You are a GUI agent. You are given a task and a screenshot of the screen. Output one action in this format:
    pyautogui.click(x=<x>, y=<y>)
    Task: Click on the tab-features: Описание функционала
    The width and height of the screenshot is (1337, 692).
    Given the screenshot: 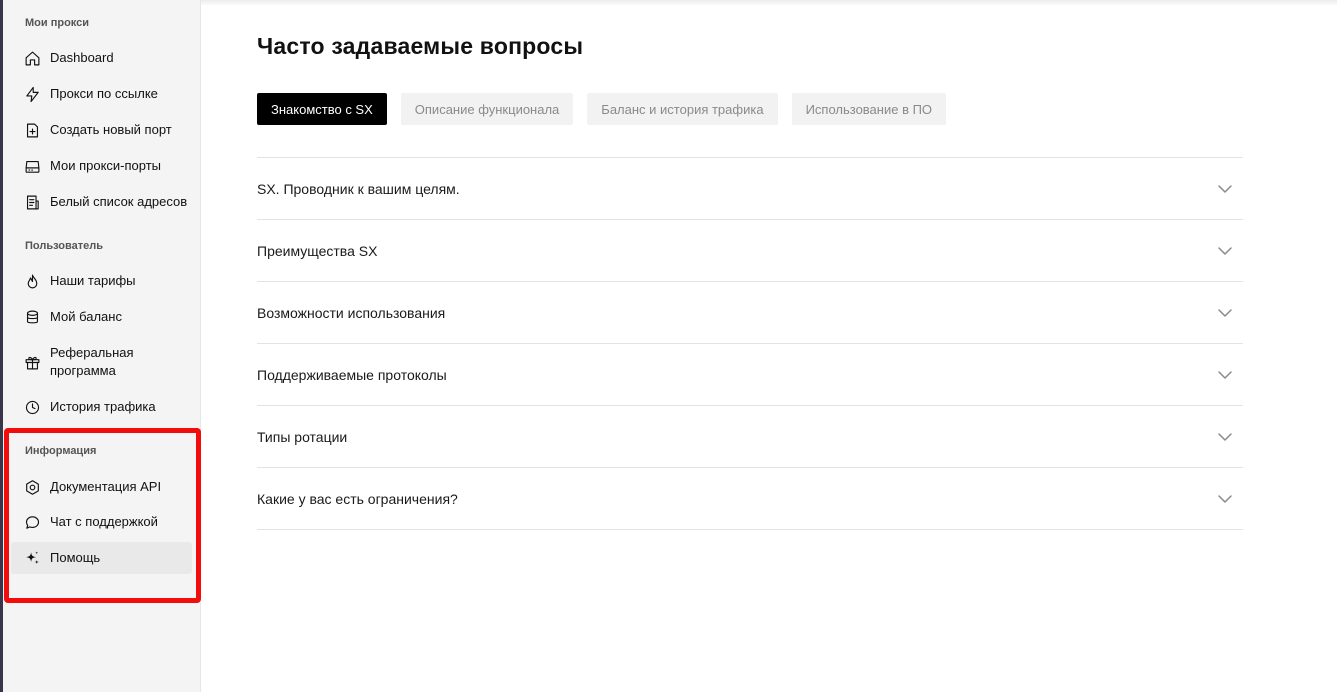 What is the action you would take?
    pyautogui.click(x=487, y=109)
    